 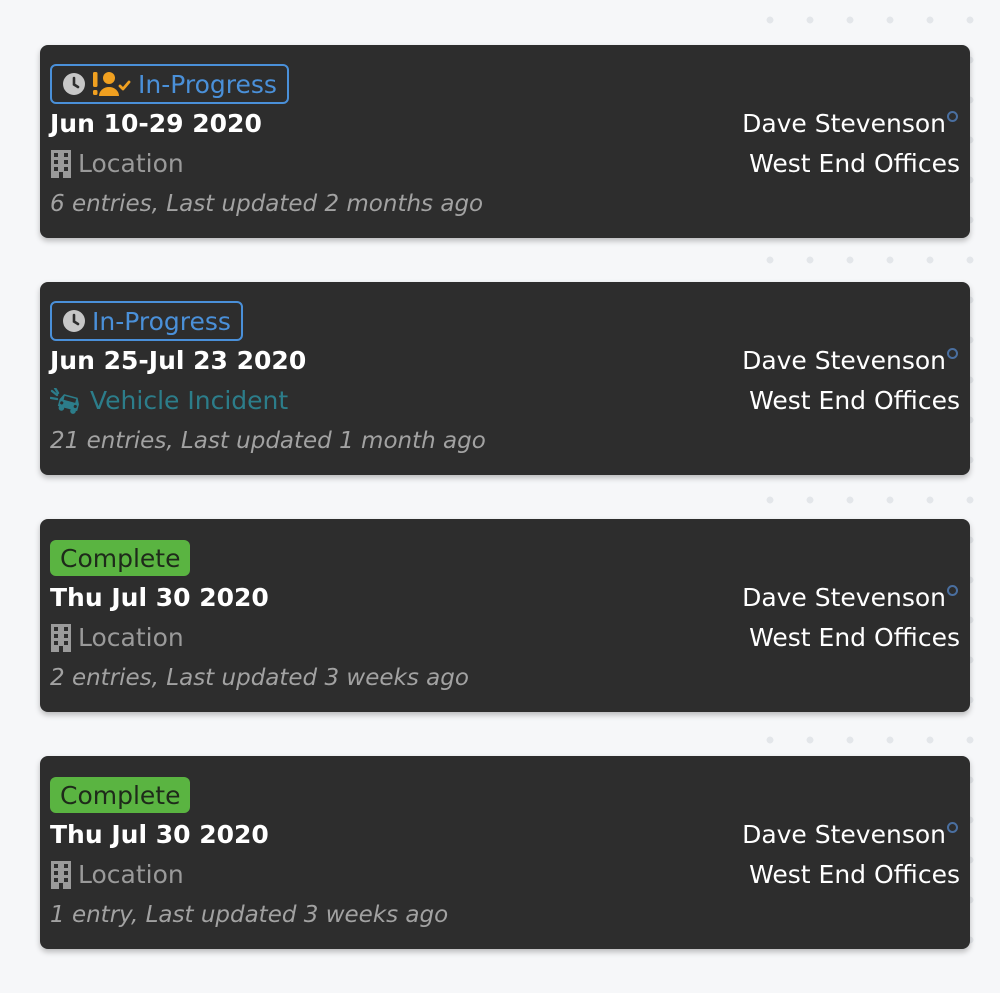 I want to click on user-alert-check-icon, so click(x=112, y=84).